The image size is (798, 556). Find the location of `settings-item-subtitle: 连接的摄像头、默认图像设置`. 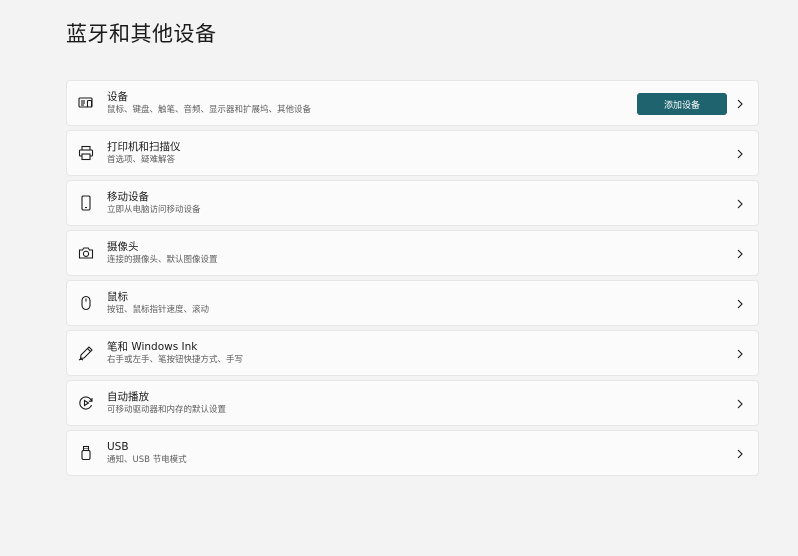

settings-item-subtitle: 连接的摄像头、默认图像设置 is located at coordinates (162, 260).